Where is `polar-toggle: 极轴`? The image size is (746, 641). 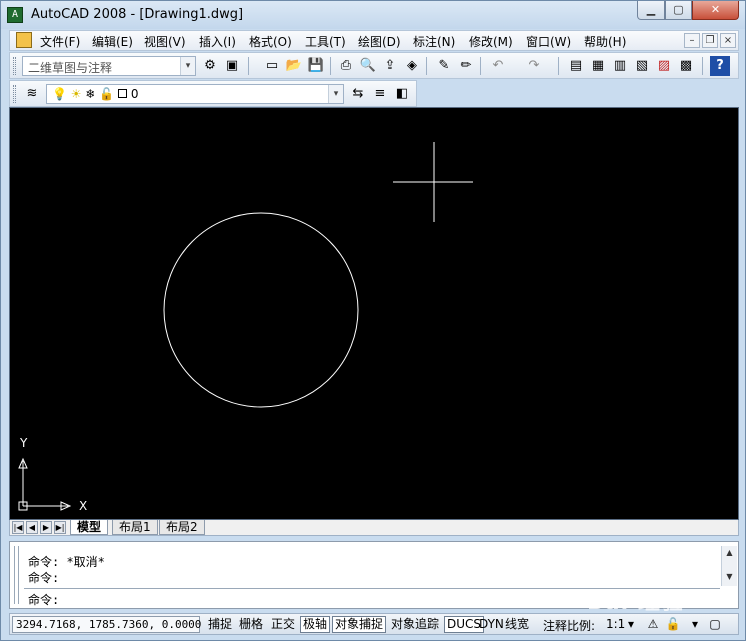
polar-toggle: 极轴 is located at coordinates (315, 624).